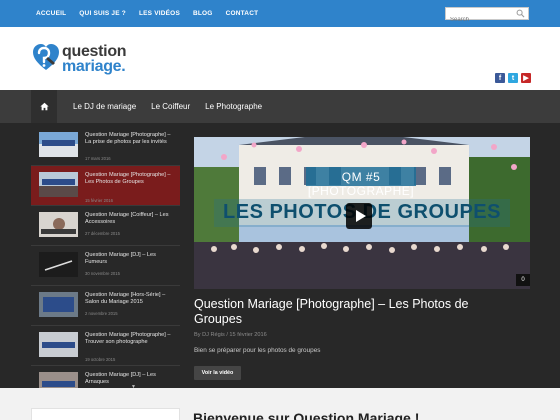  Describe the element at coordinates (480, 20) in the screenshot. I see `search-input` at that location.